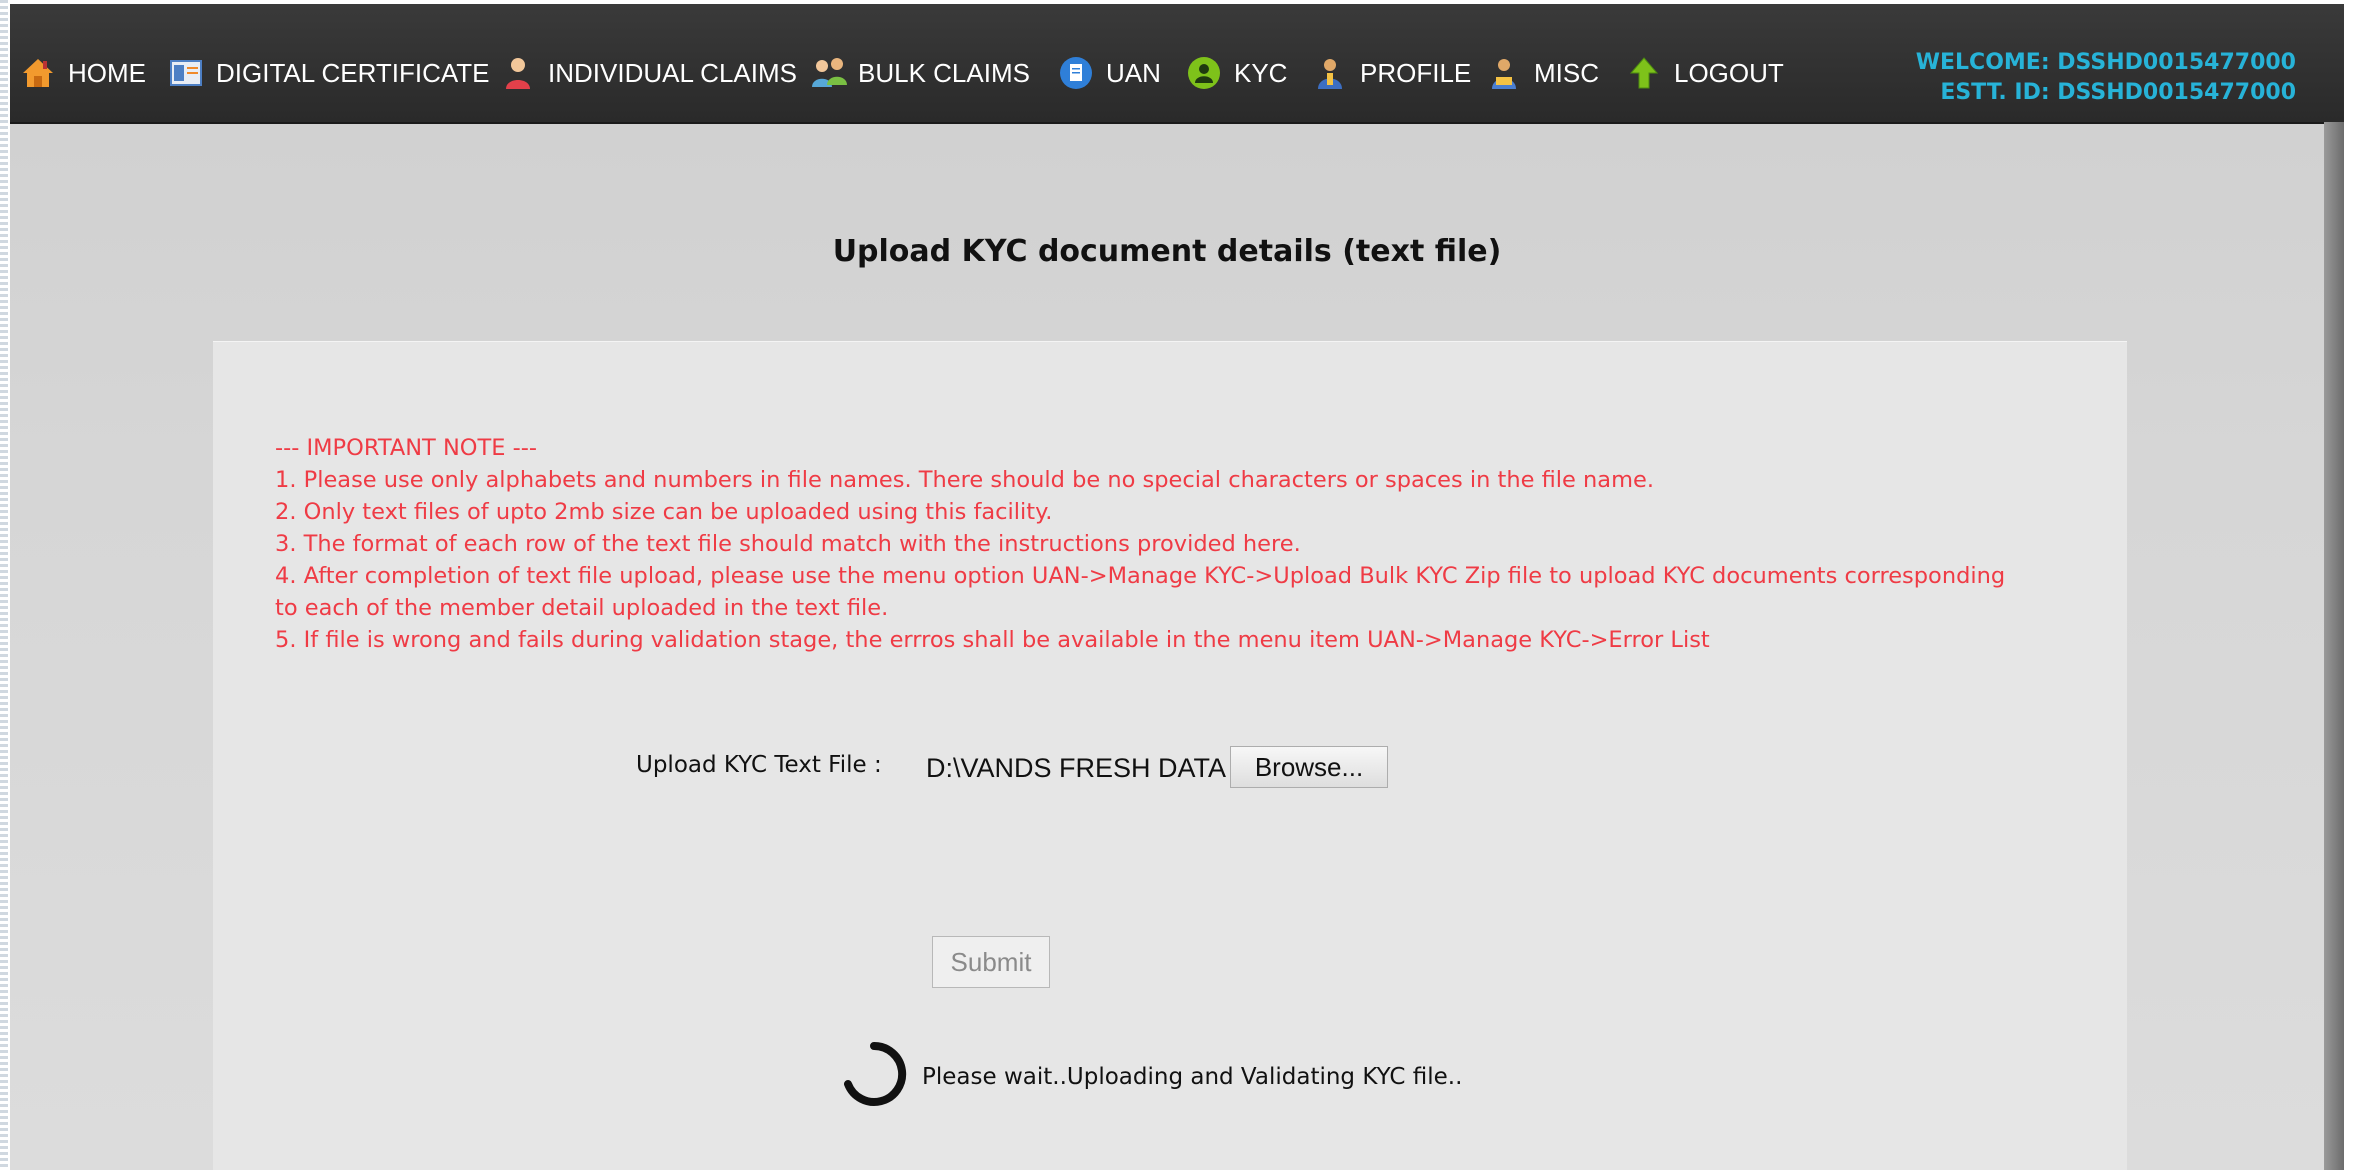 This screenshot has height=1170, width=2369. Describe the element at coordinates (1133, 72) in the screenshot. I see `nav-uan-label: UAN` at that location.